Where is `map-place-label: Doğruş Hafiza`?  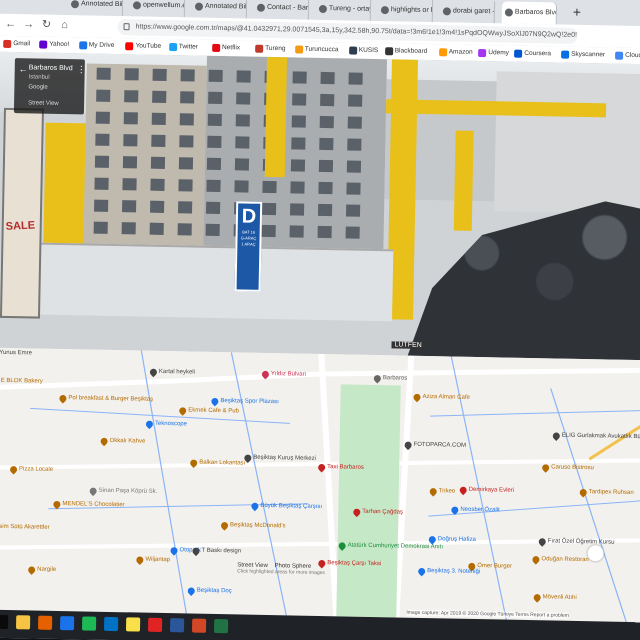 map-place-label: Doğruş Hafiza is located at coordinates (457, 539).